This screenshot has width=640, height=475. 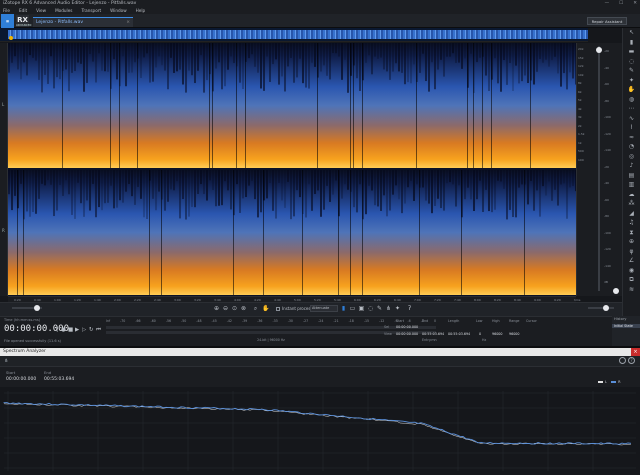 I want to click on module-declick-icon: ⋯, so click(x=632, y=109).